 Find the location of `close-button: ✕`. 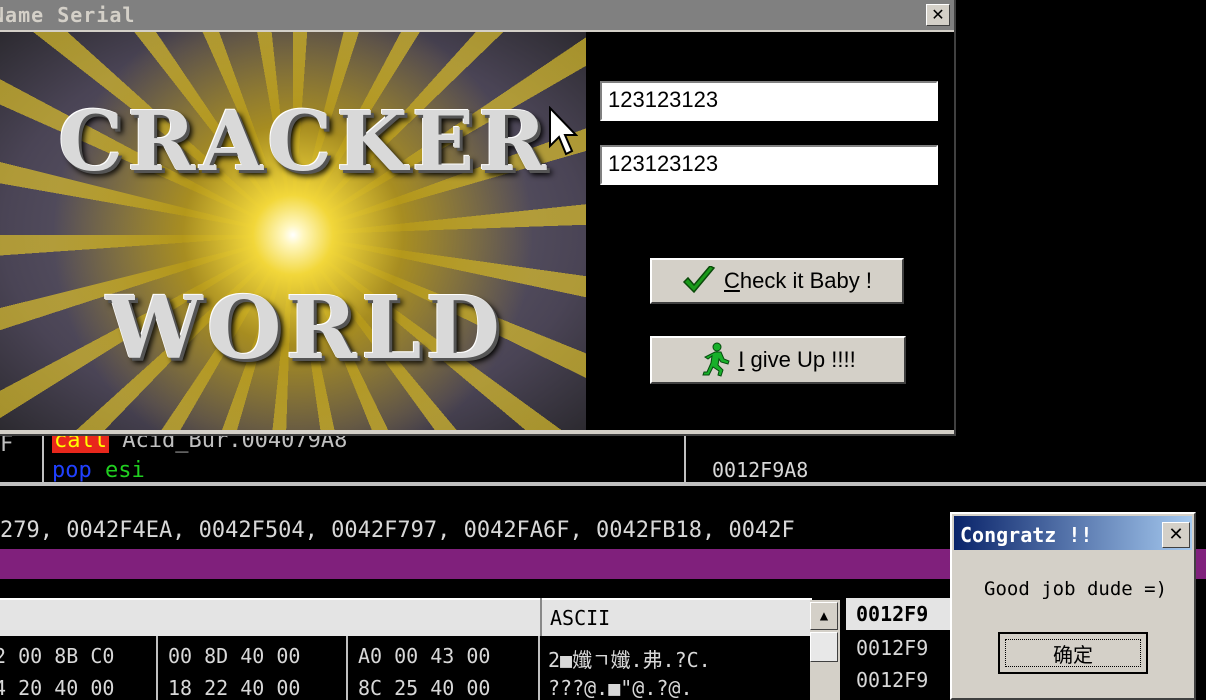

close-button: ✕ is located at coordinates (938, 15).